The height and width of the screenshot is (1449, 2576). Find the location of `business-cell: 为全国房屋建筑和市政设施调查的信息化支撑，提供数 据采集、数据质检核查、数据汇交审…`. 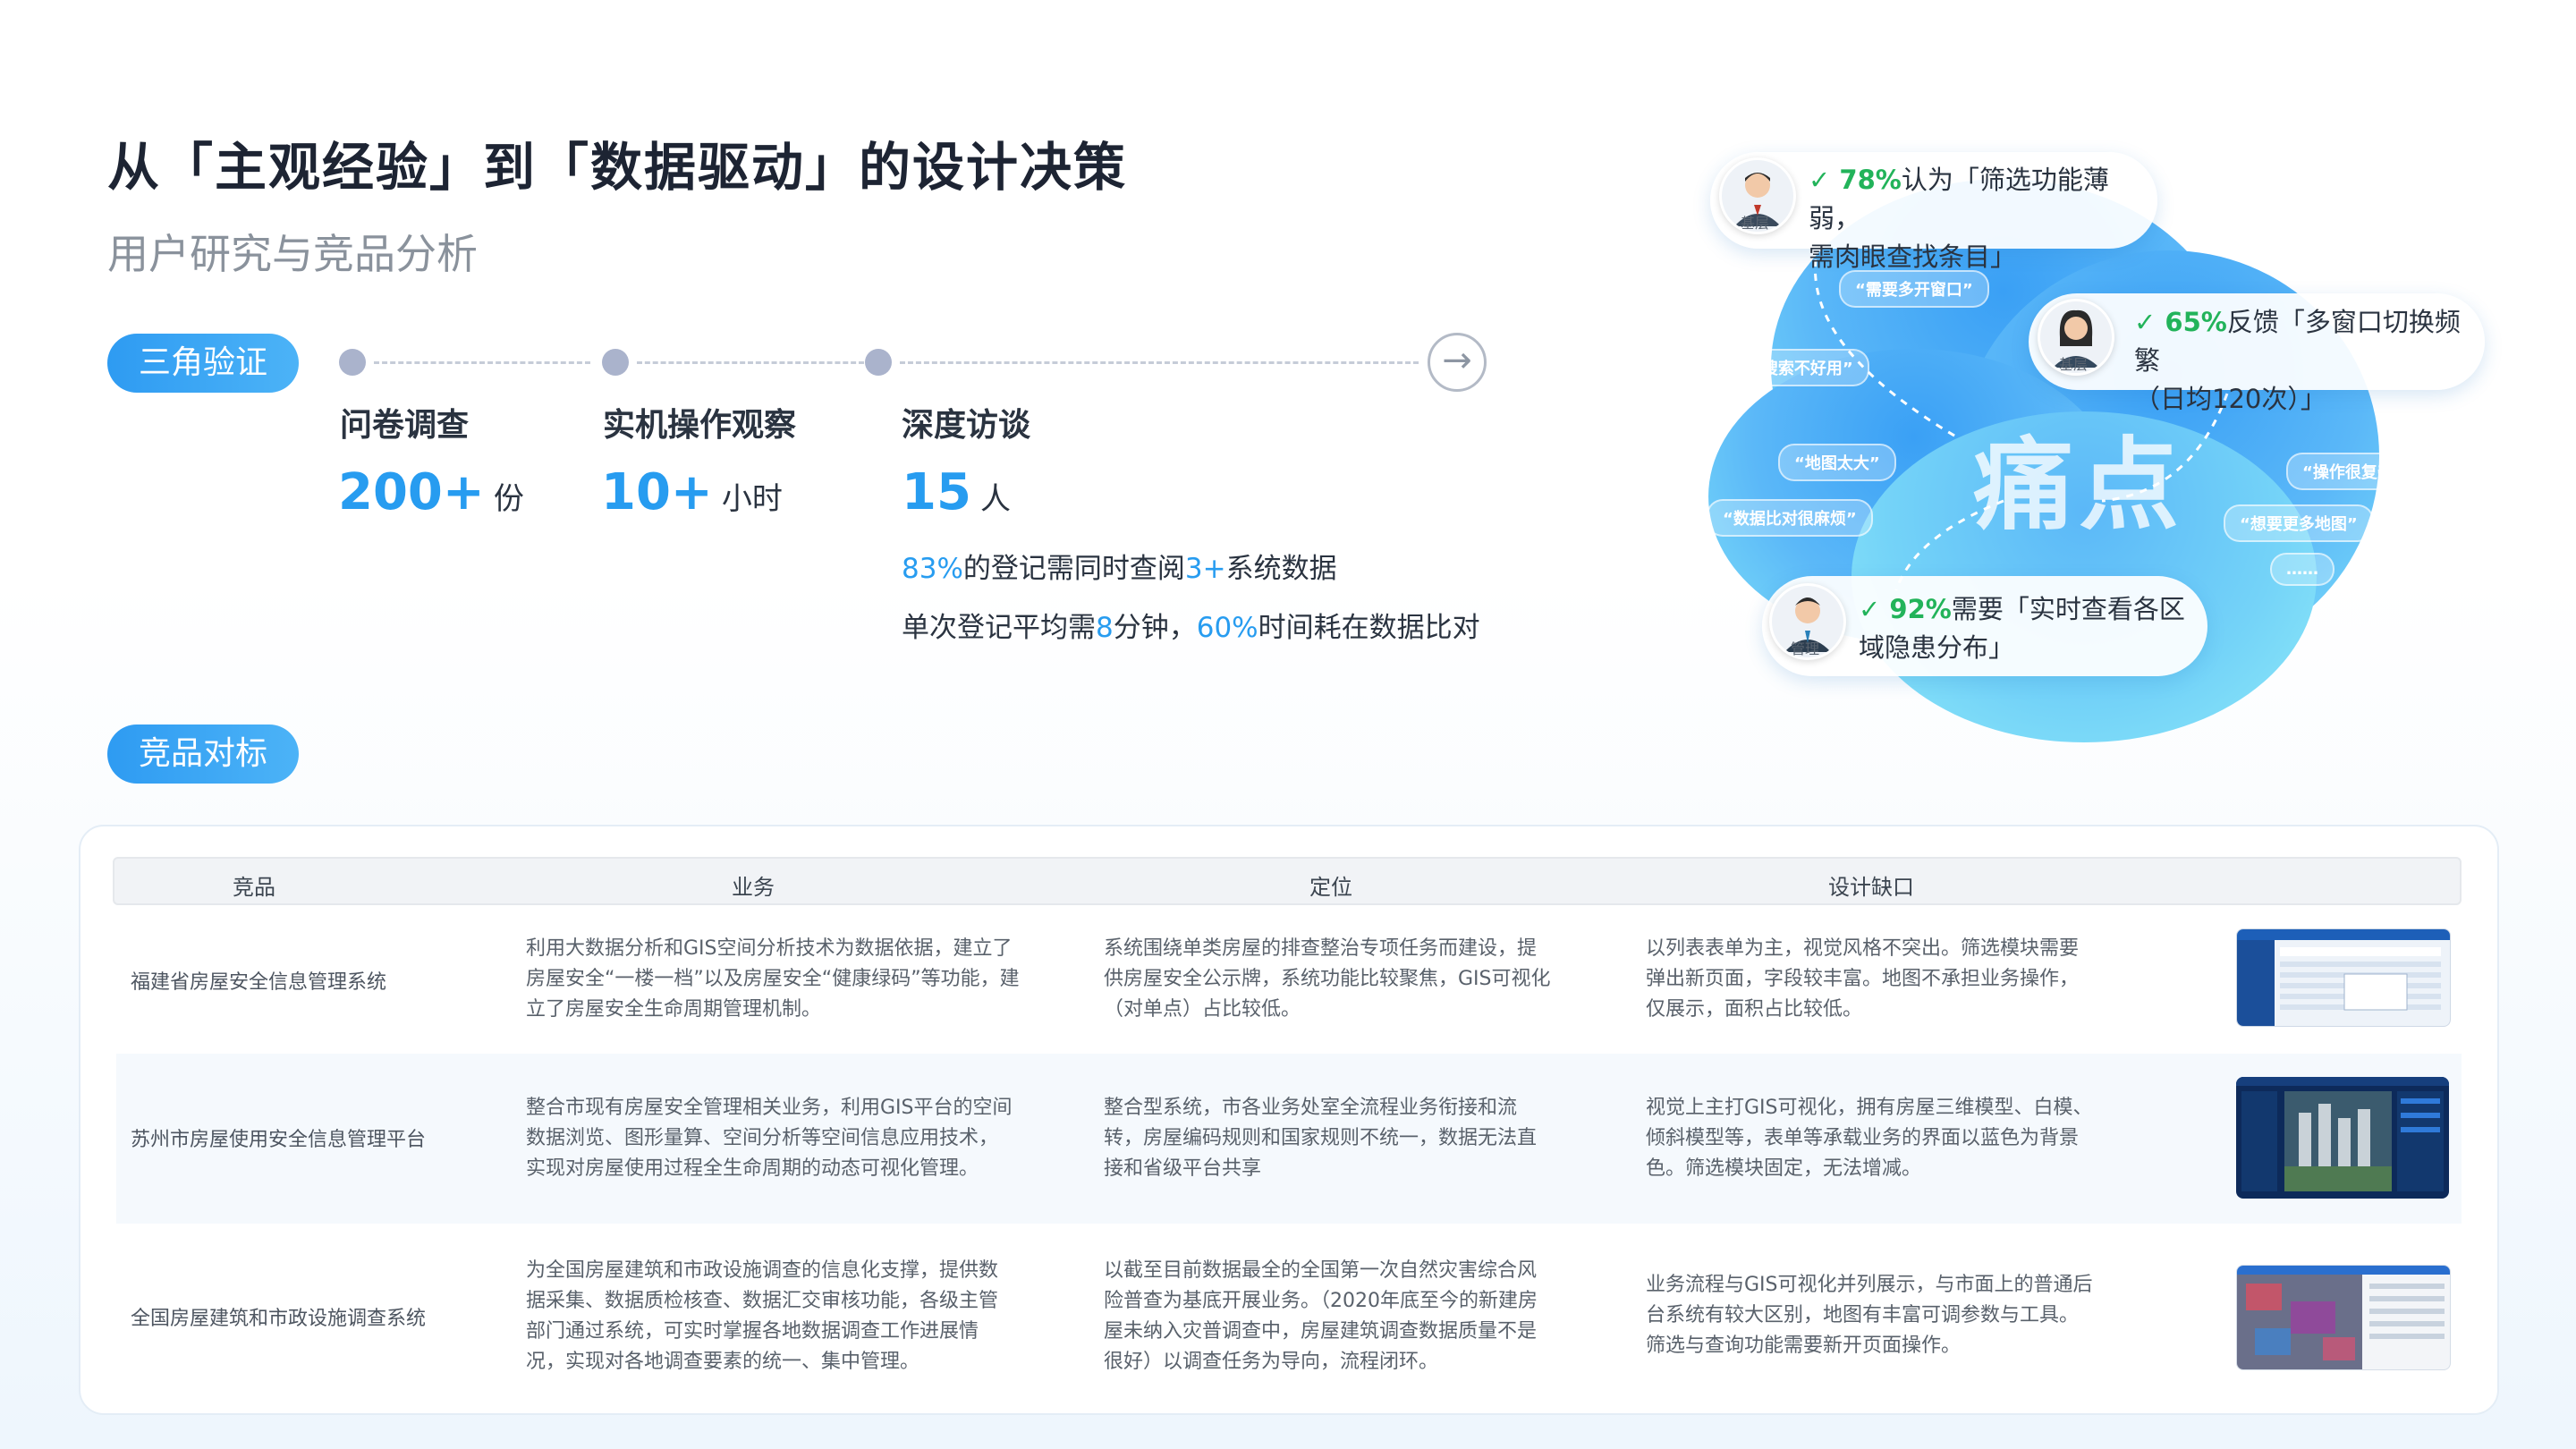

business-cell: 为全国房屋建筑和市政设施调查的信息化支撑，提供数 据采集、数据质检核查、数据汇交审… is located at coordinates (762, 1316).